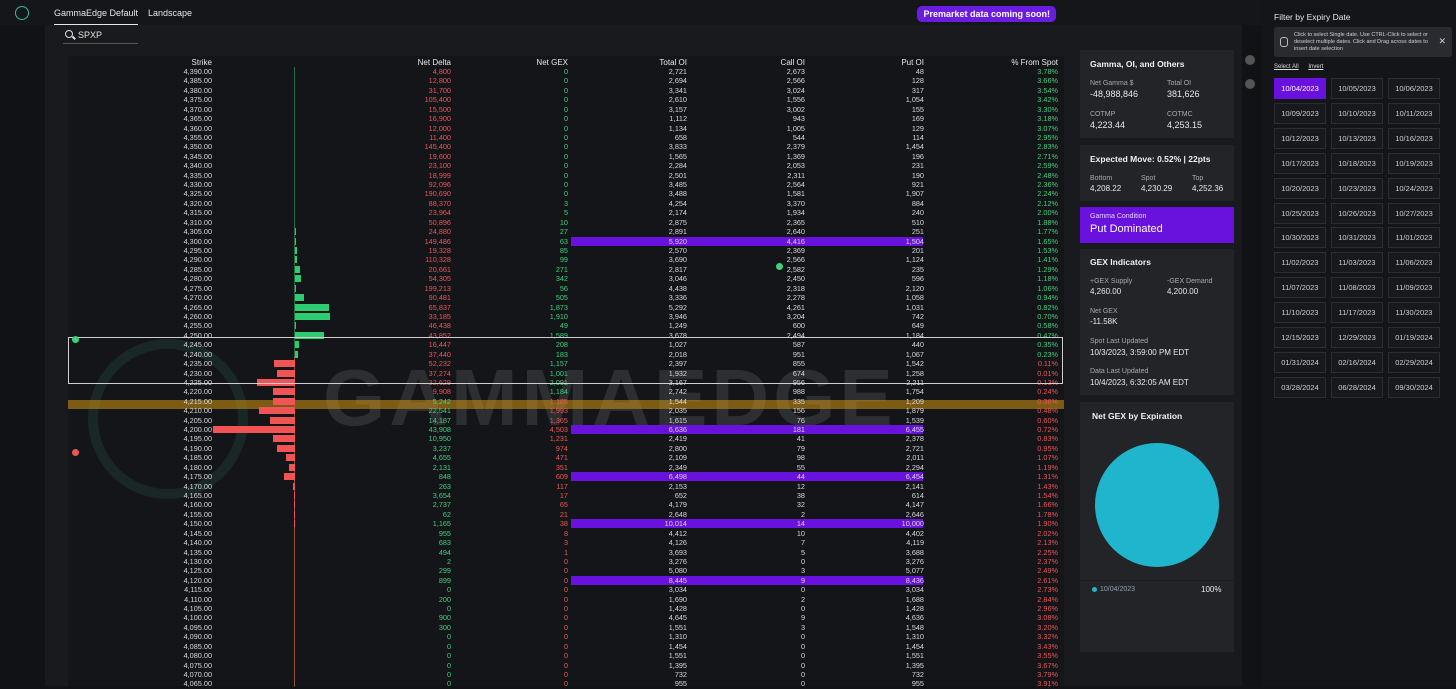 This screenshot has height=689, width=1456. I want to click on expiry-date-button: 12/15/2023, so click(1300, 337).